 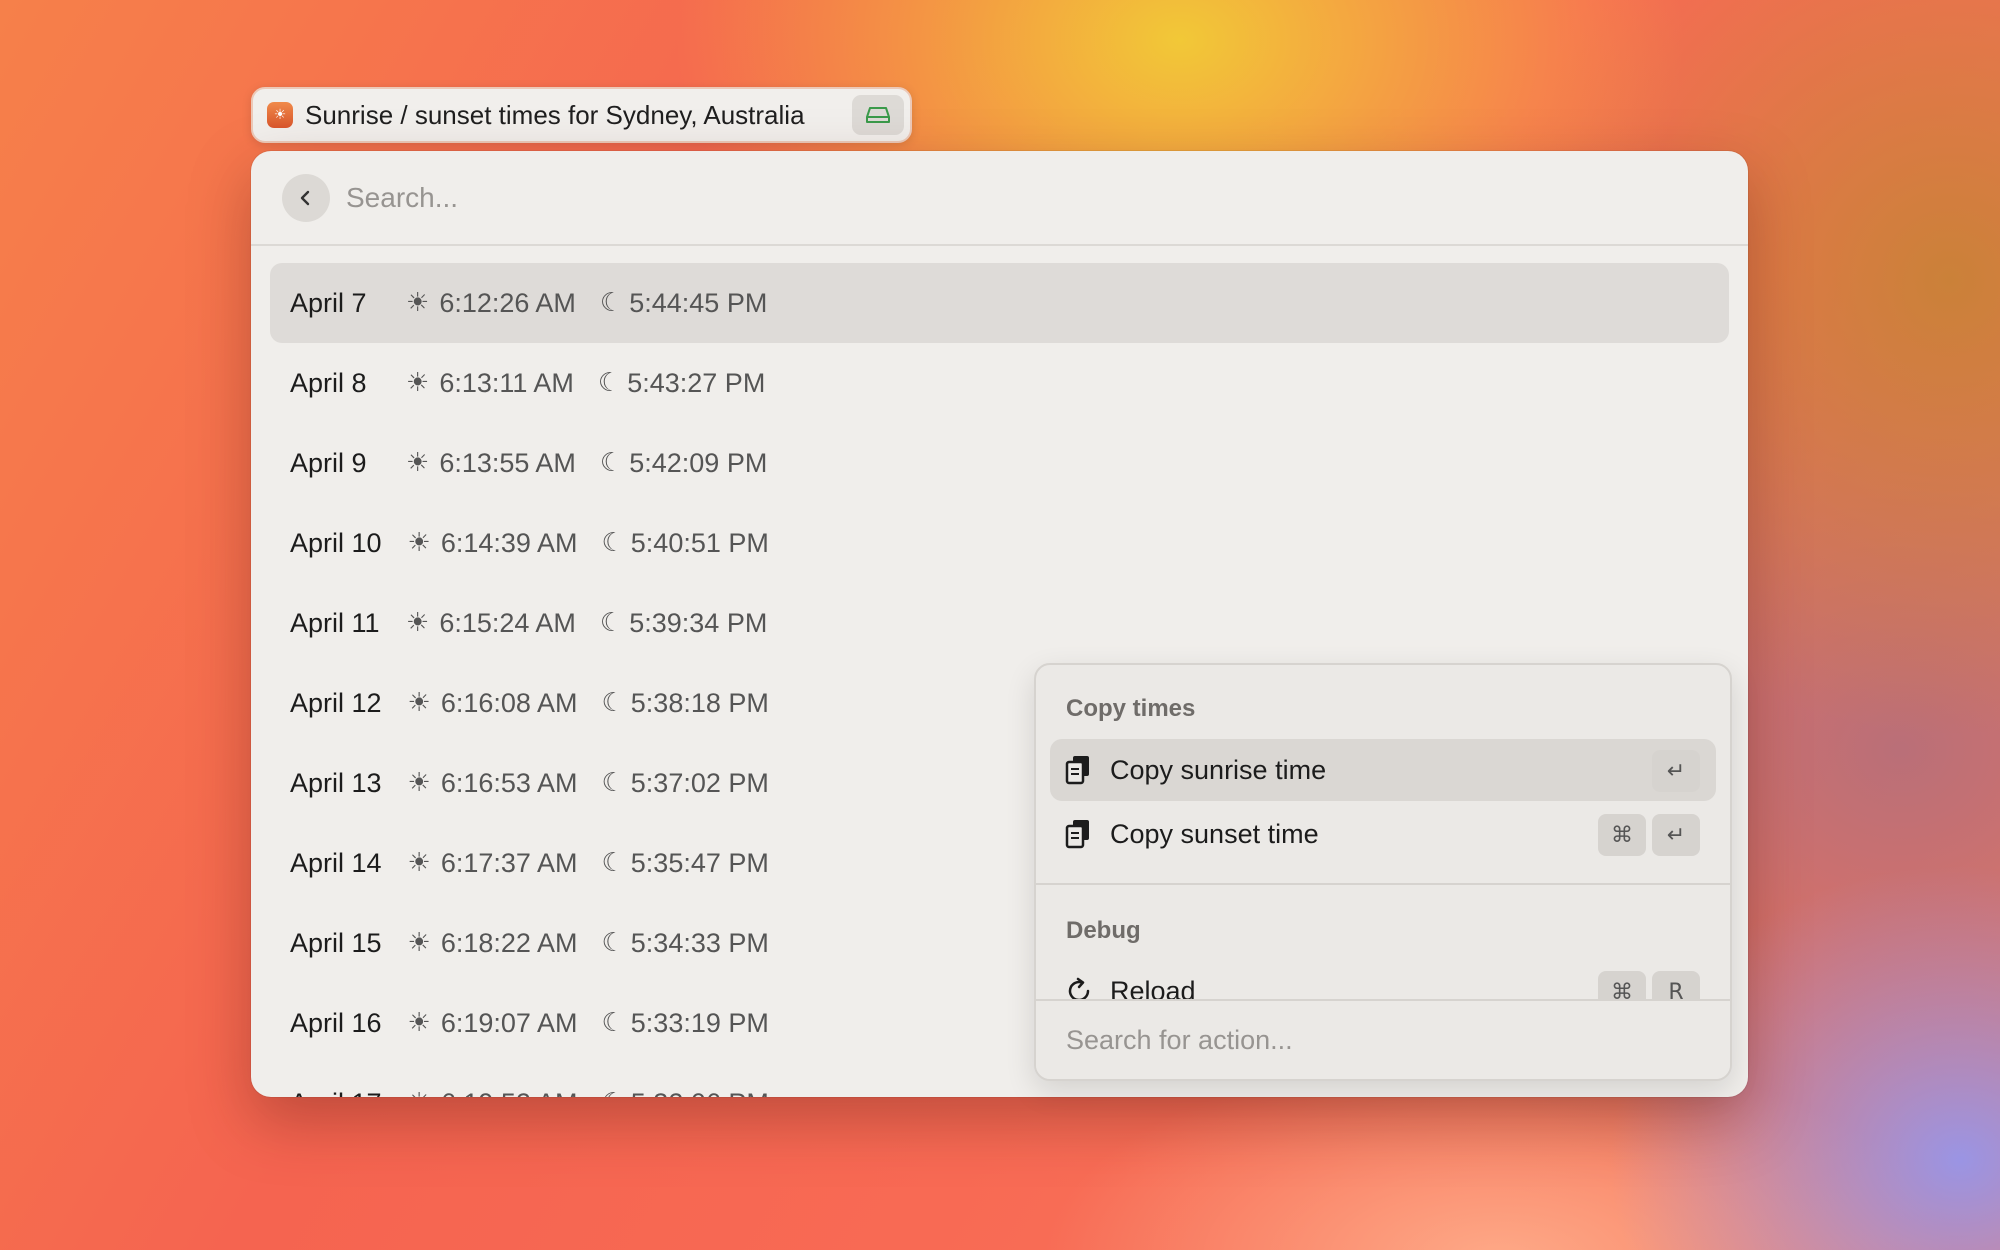 I want to click on sunset-time: 5:44:45 PM, so click(x=698, y=302).